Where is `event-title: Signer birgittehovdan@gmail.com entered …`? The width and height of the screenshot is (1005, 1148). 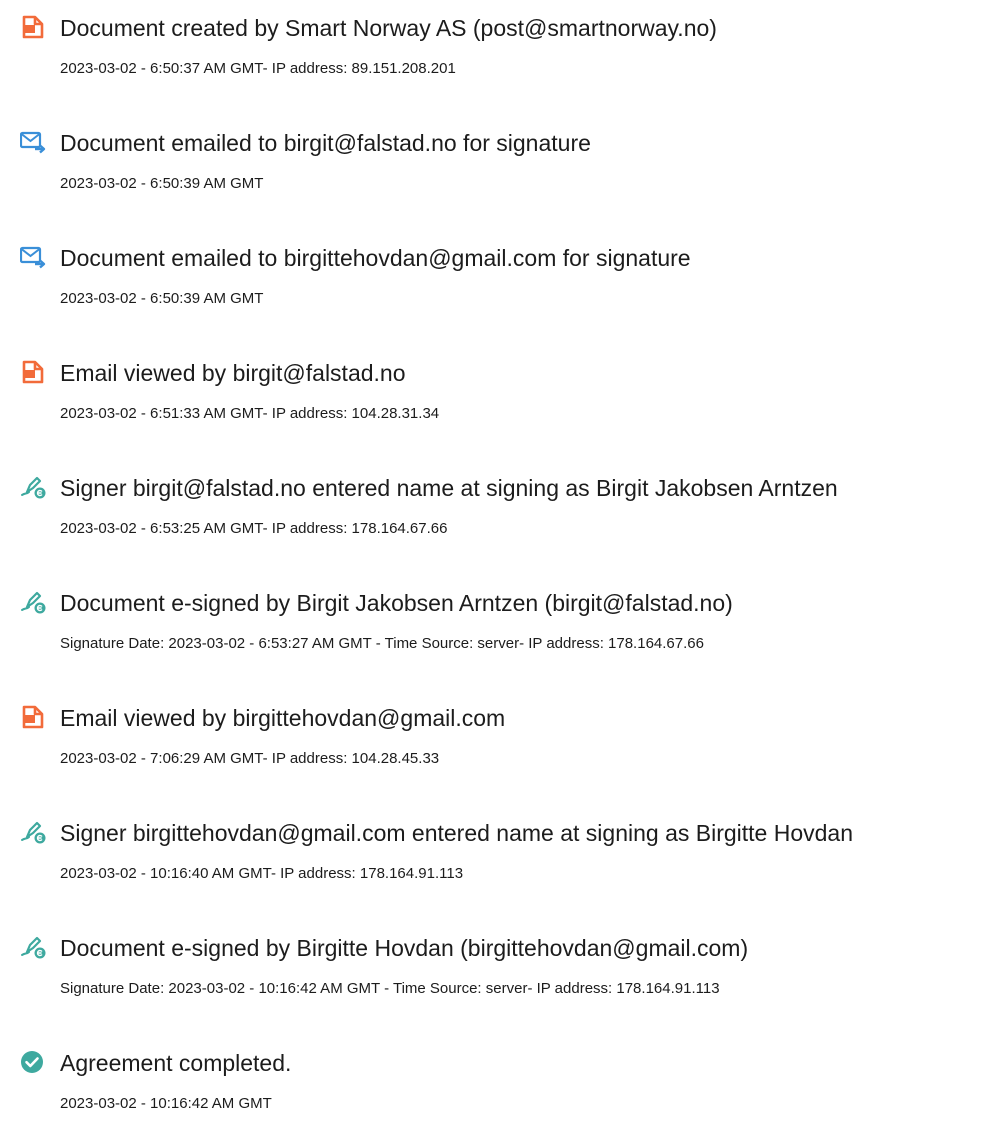
event-title: Signer birgittehovdan@gmail.com entered … is located at coordinates (457, 833).